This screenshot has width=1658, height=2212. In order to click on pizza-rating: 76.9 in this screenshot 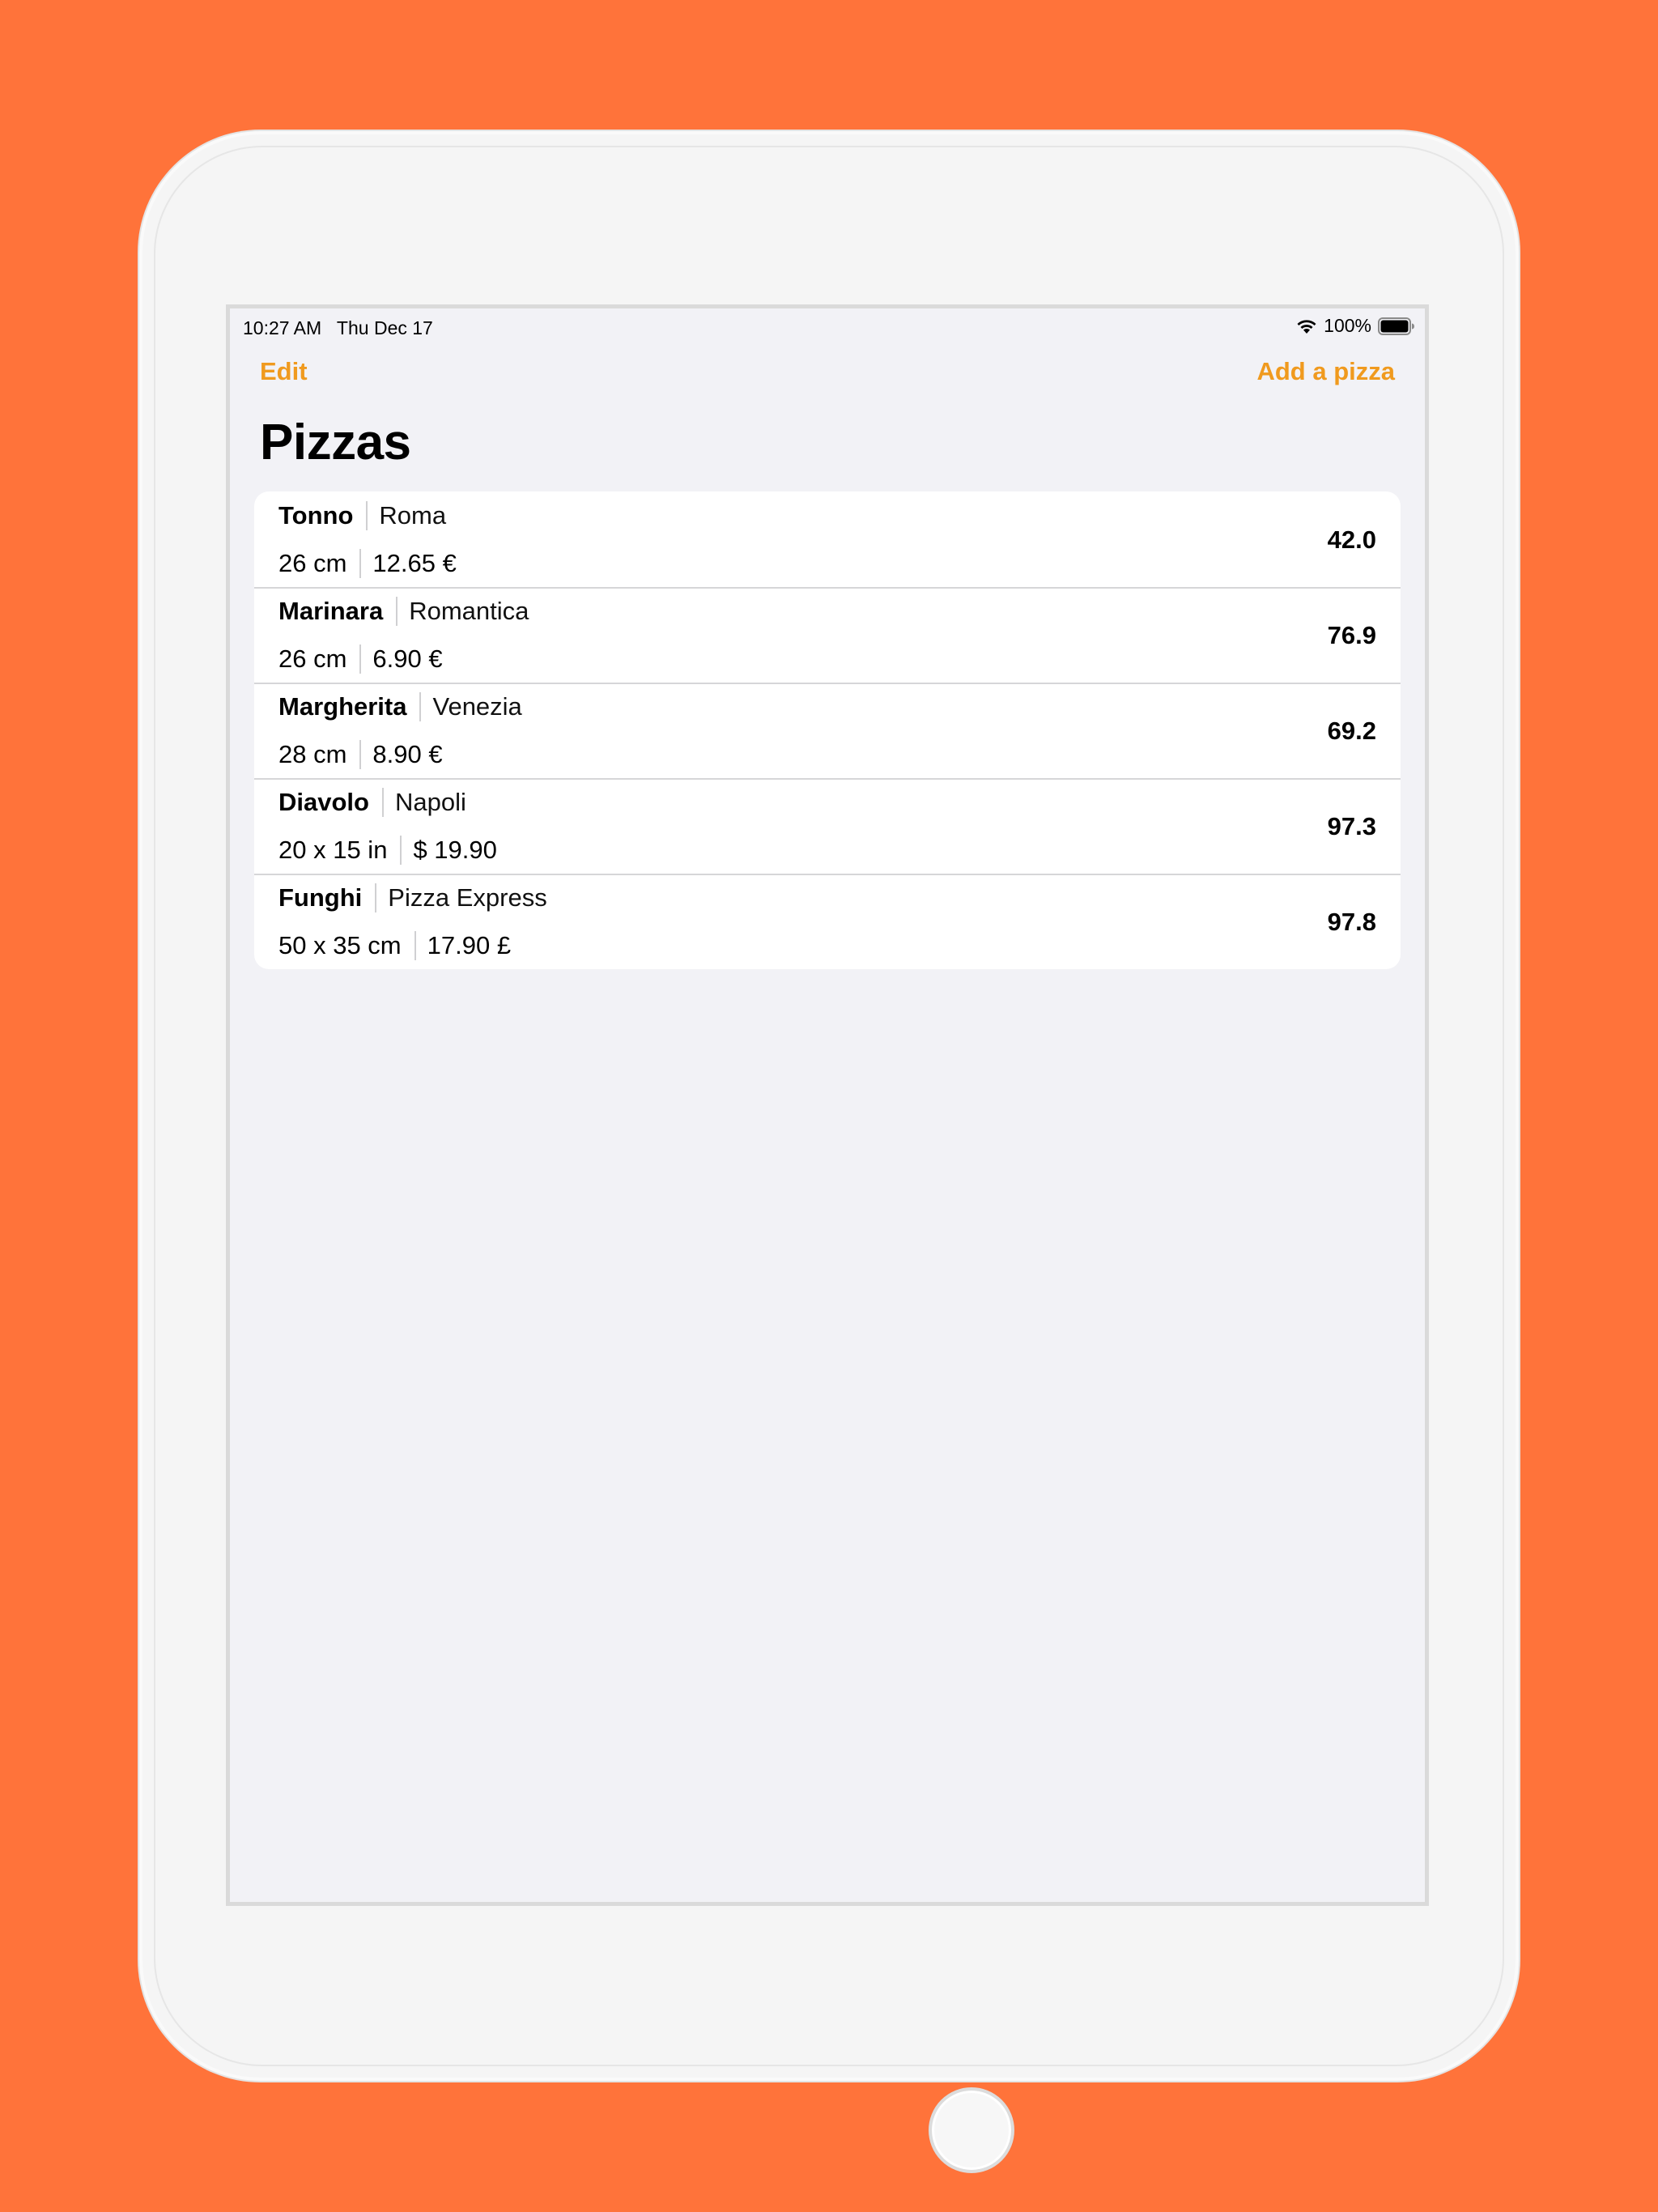, I will do `click(1351, 635)`.